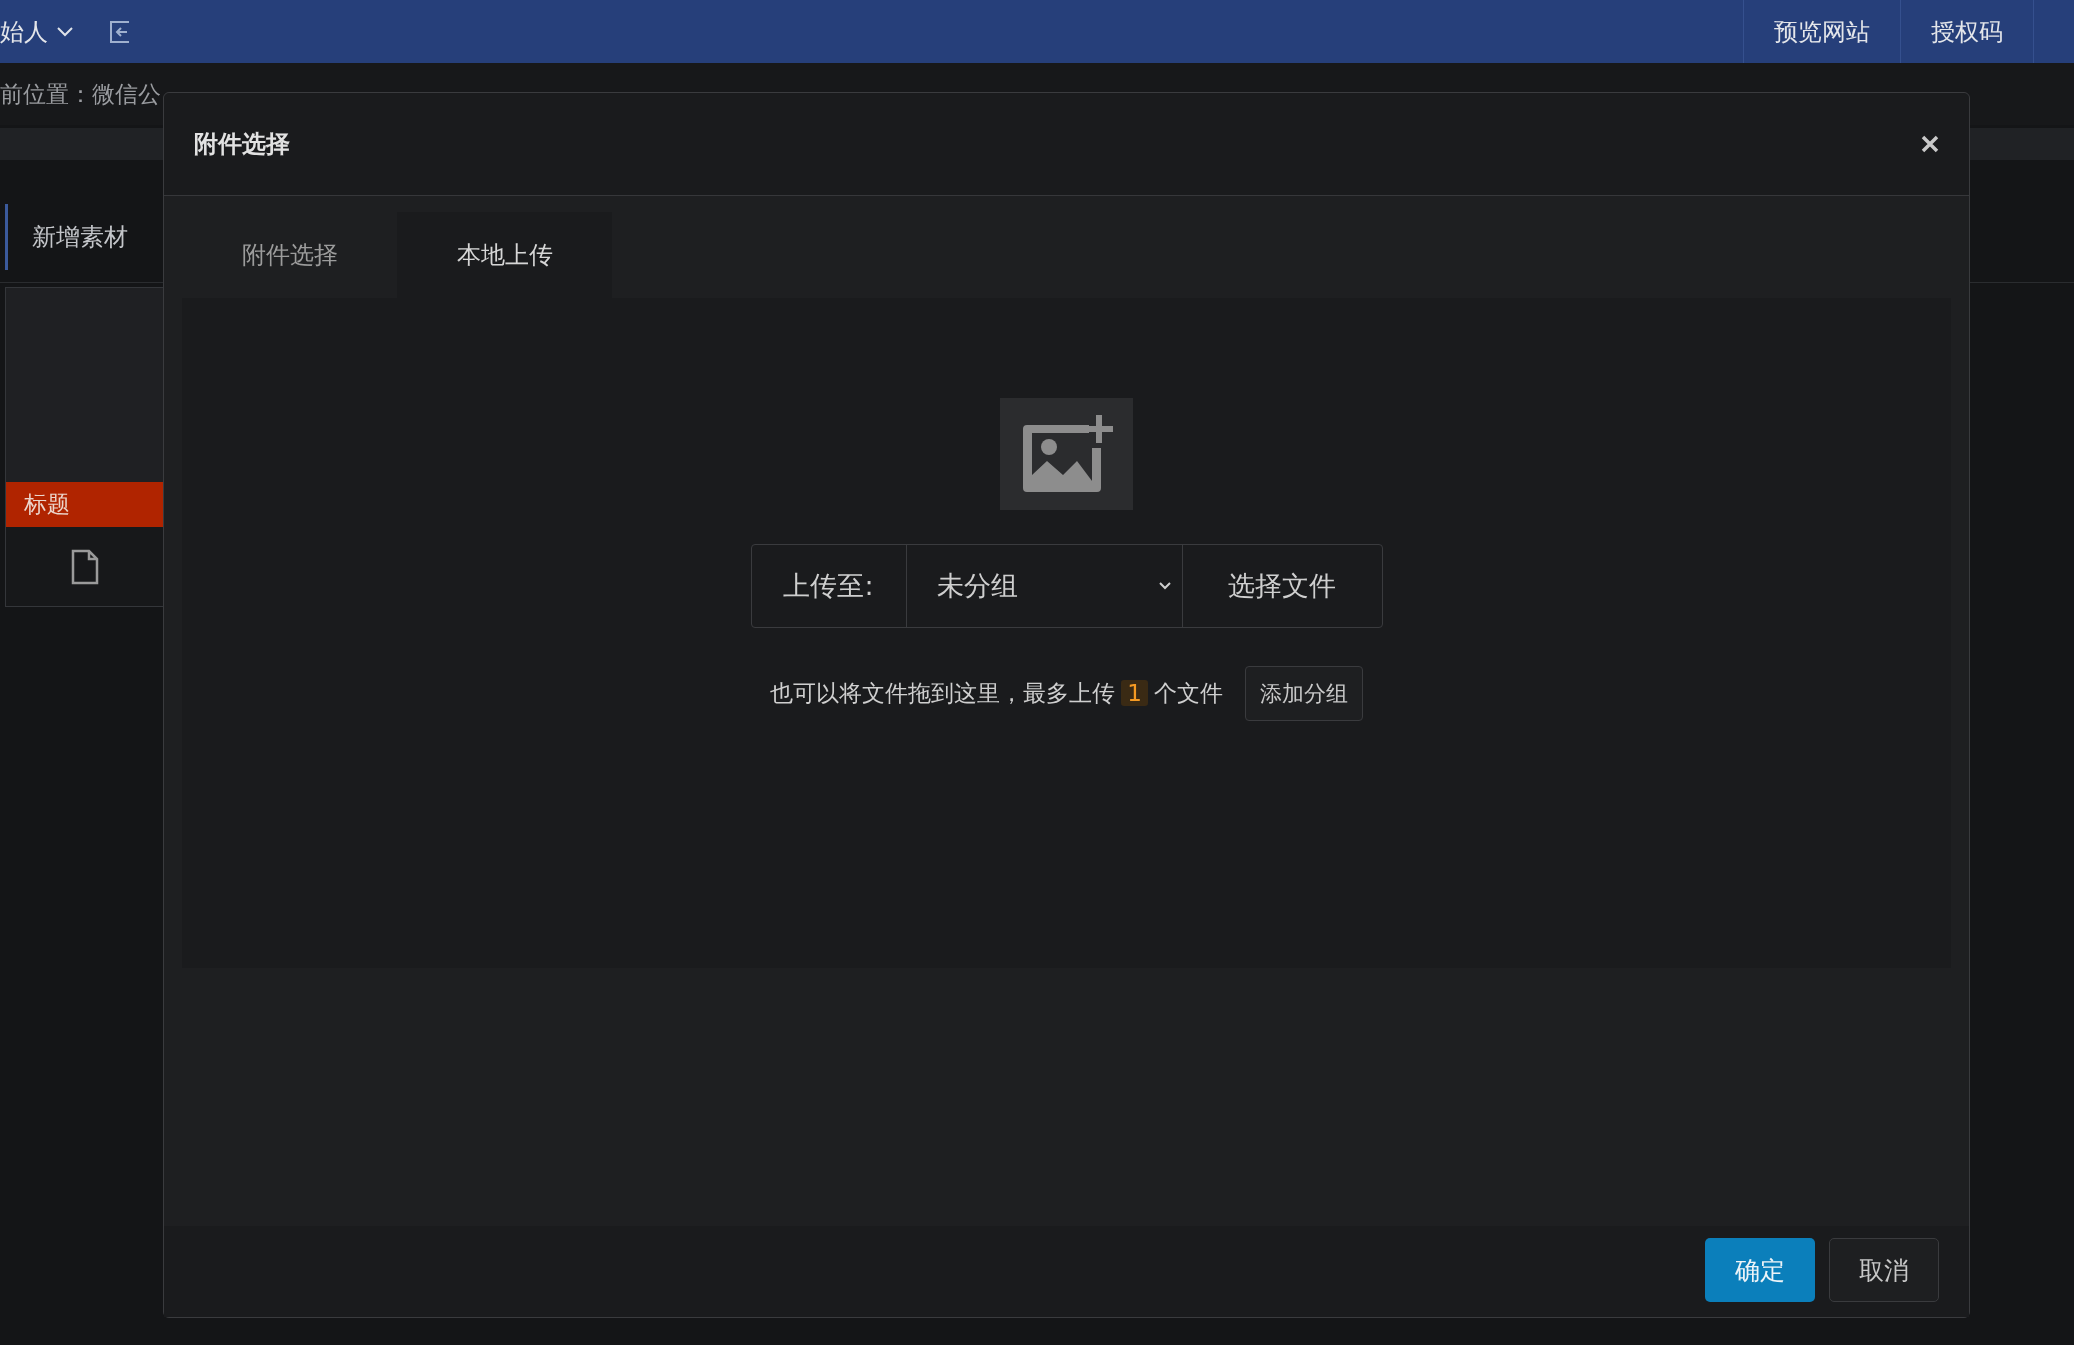 The image size is (2074, 1345). Describe the element at coordinates (1066, 454) in the screenshot. I see `add-image-tile` at that location.